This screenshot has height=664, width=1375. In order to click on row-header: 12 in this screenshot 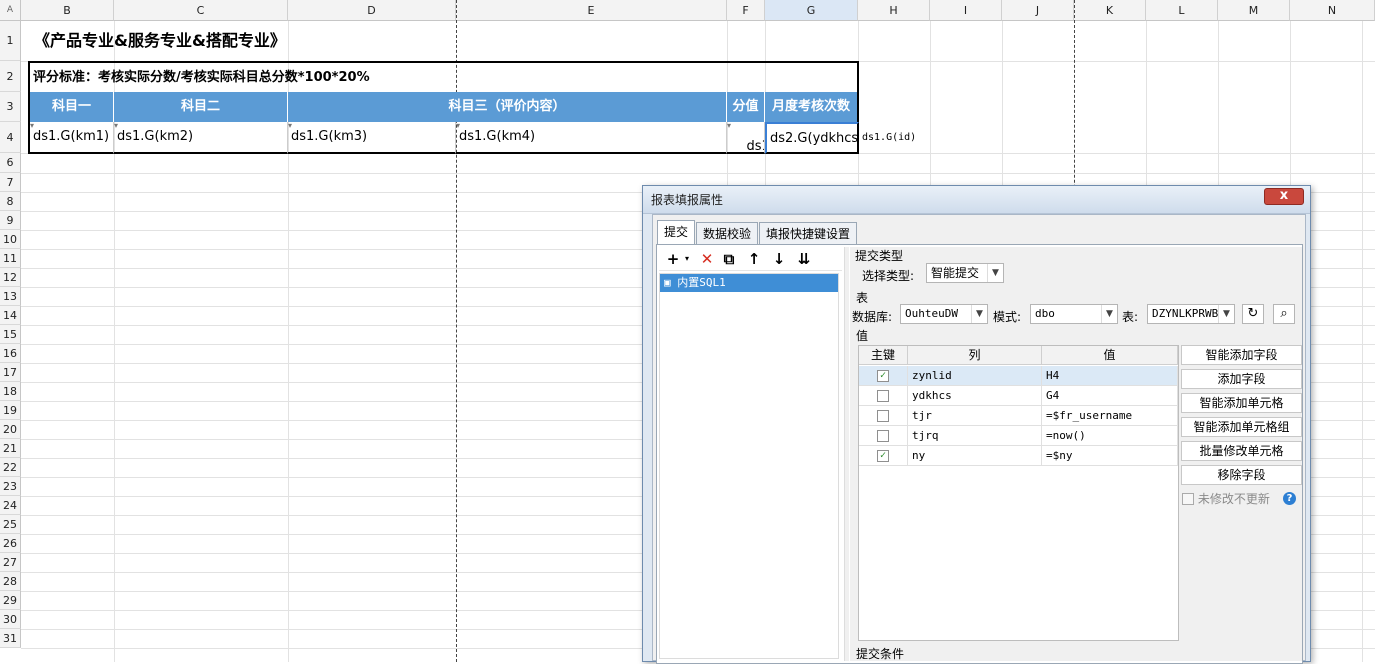, I will do `click(10, 277)`.